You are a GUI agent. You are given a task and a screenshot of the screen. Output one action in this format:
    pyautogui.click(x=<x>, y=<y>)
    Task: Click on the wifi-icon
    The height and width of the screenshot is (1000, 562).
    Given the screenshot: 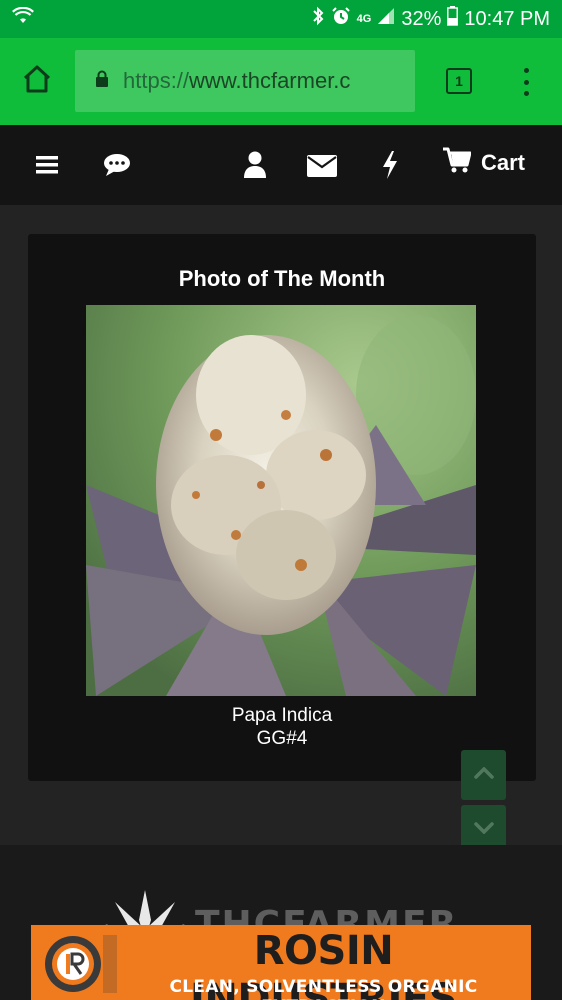 What is the action you would take?
    pyautogui.click(x=23, y=18)
    